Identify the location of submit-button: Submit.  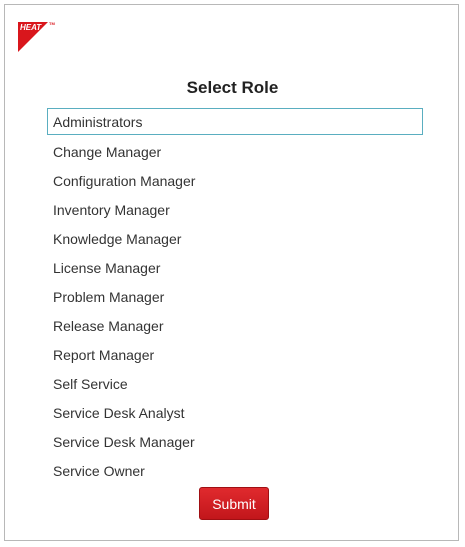
(234, 503).